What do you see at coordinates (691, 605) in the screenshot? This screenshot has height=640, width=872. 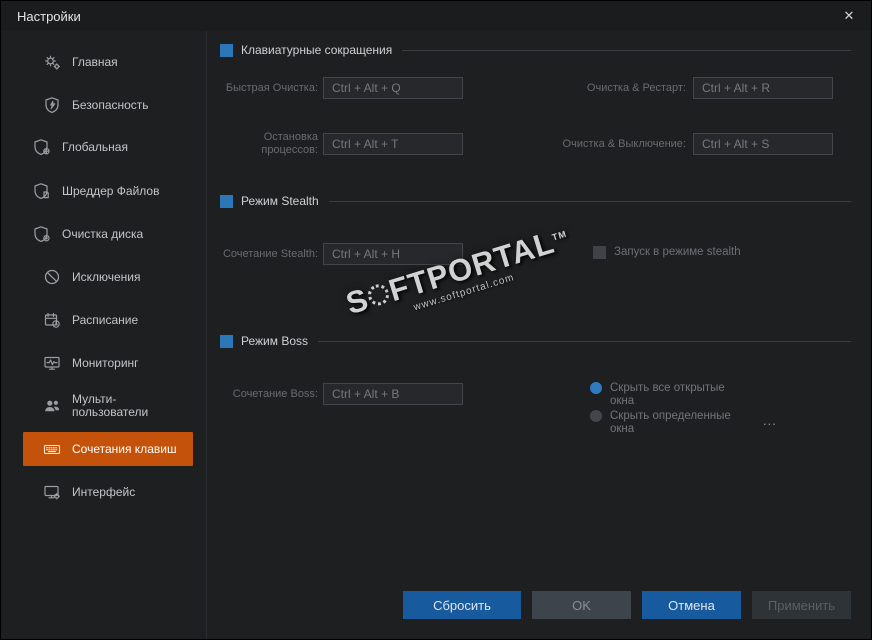 I see `cancel-button: Отмена` at bounding box center [691, 605].